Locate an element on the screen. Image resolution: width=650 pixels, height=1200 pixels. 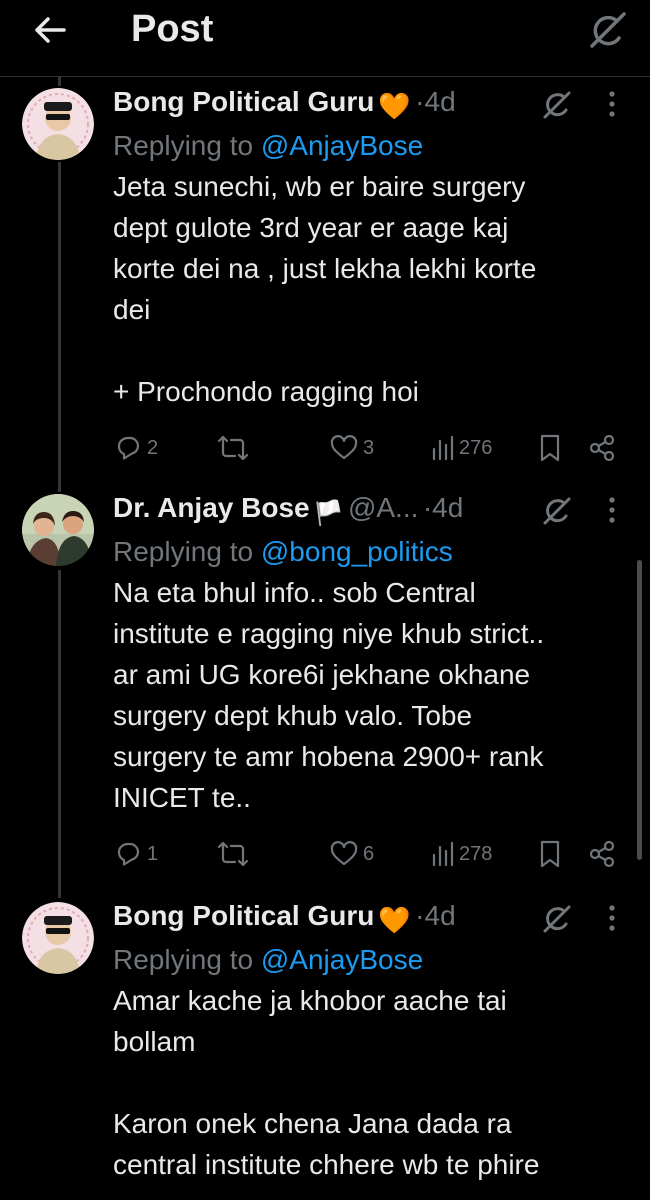
like-button: 6 is located at coordinates (351, 854).